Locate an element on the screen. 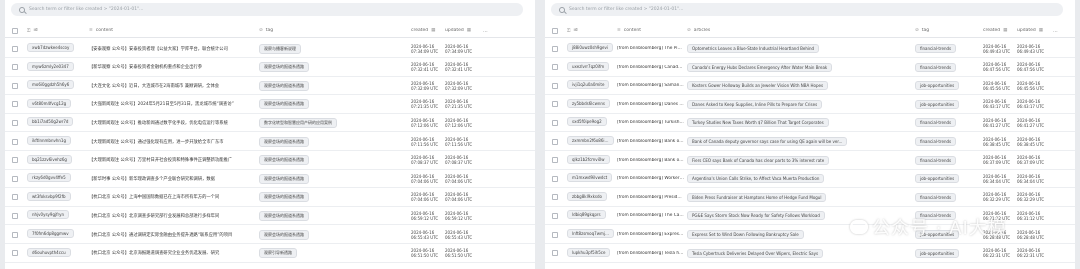 This screenshot has height=269, width=1080. id-badge: ikftlnnmbnvhn1g is located at coordinates (49, 140).